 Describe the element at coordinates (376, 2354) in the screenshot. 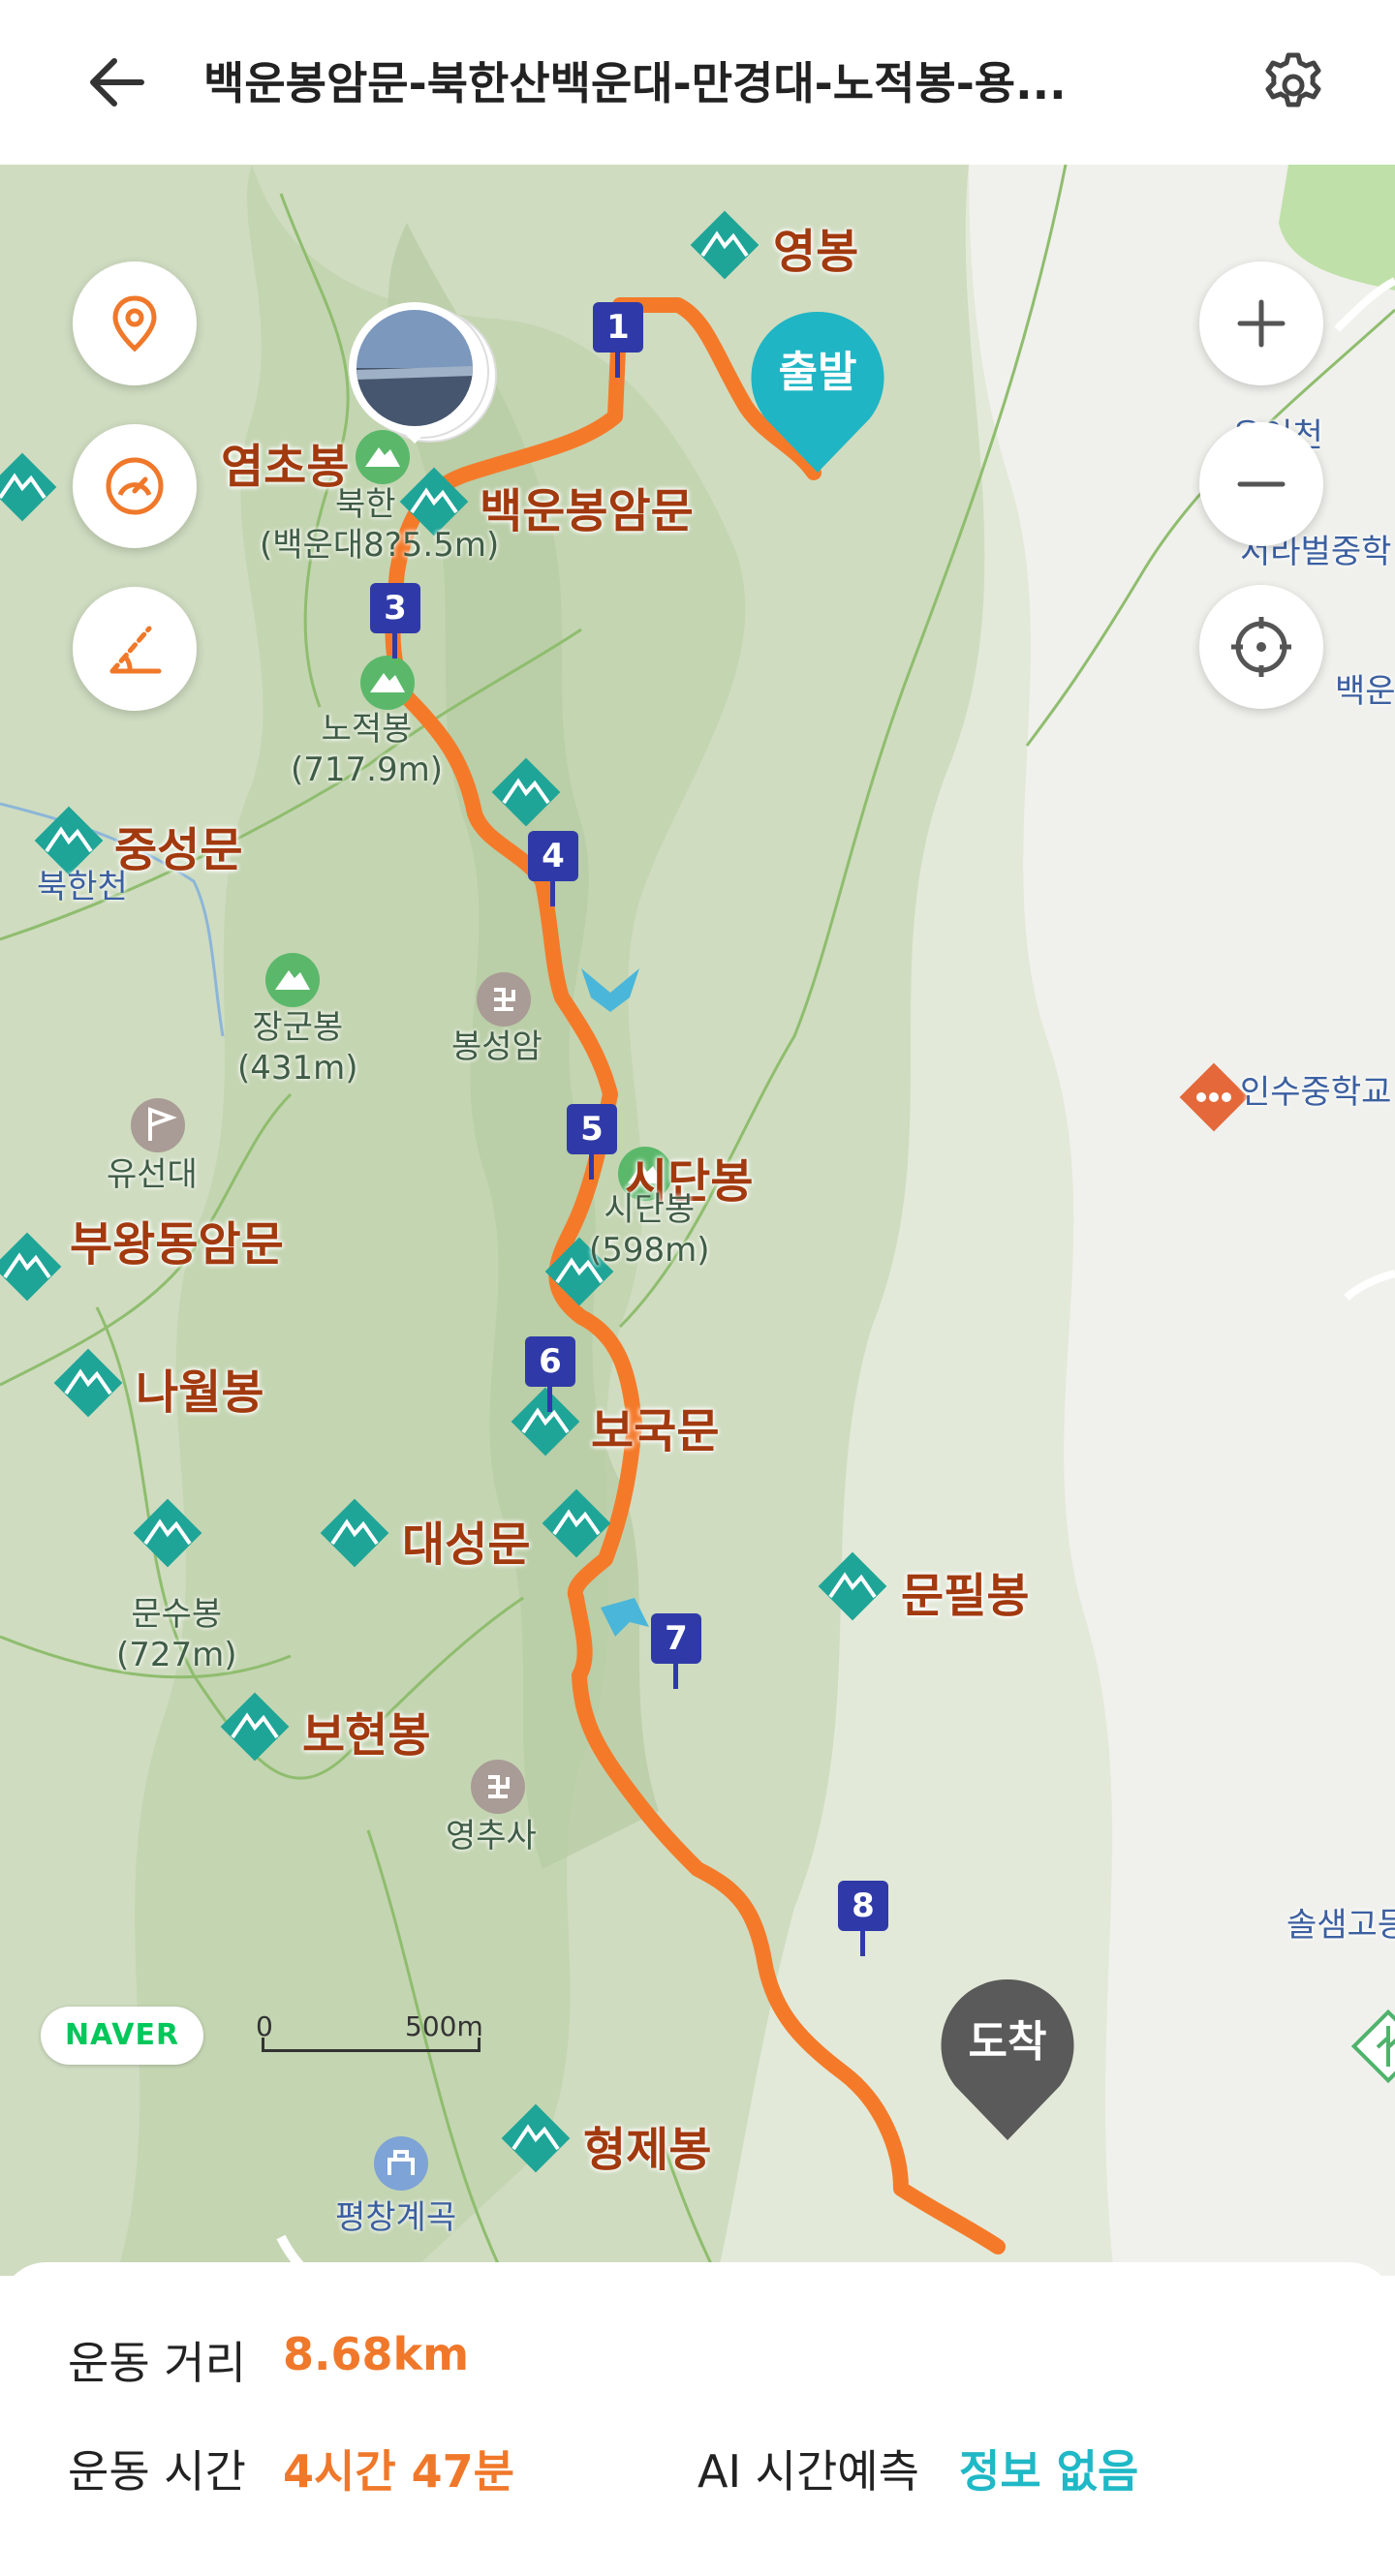

I see `distance-value: 8.68km` at that location.